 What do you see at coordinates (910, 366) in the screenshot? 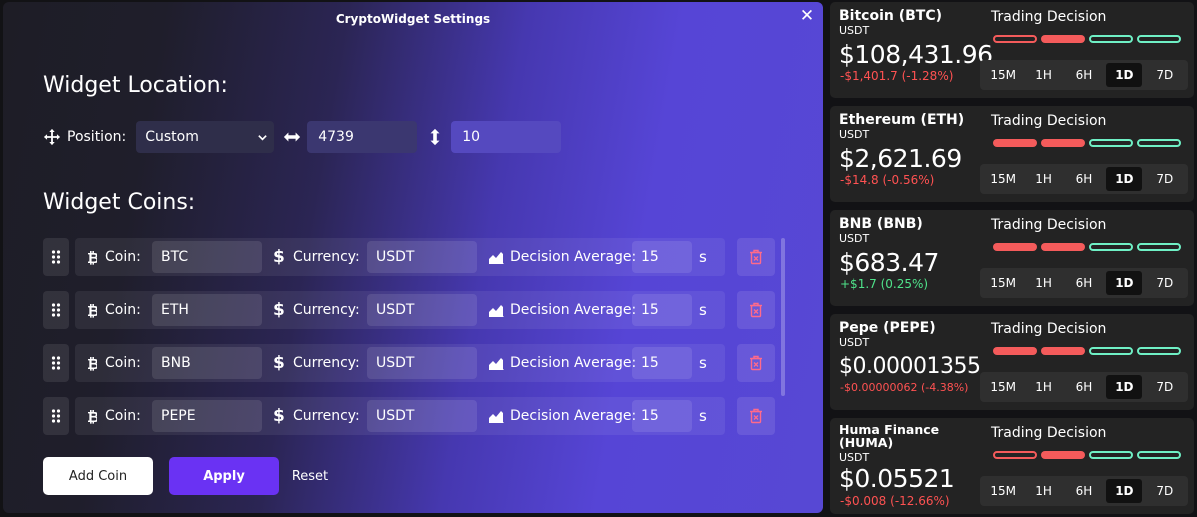
I see `coin-price: $0.00001355` at bounding box center [910, 366].